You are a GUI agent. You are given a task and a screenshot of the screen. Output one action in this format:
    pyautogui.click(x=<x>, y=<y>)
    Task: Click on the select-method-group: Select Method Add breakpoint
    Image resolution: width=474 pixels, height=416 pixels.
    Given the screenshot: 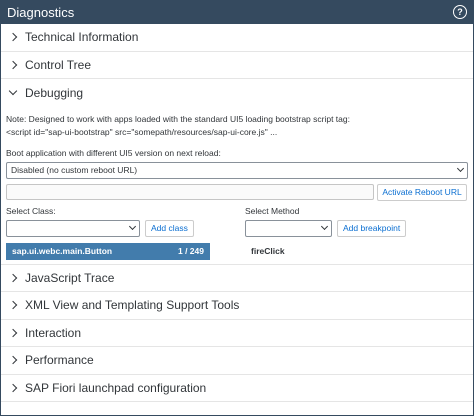 What is the action you would take?
    pyautogui.click(x=326, y=221)
    